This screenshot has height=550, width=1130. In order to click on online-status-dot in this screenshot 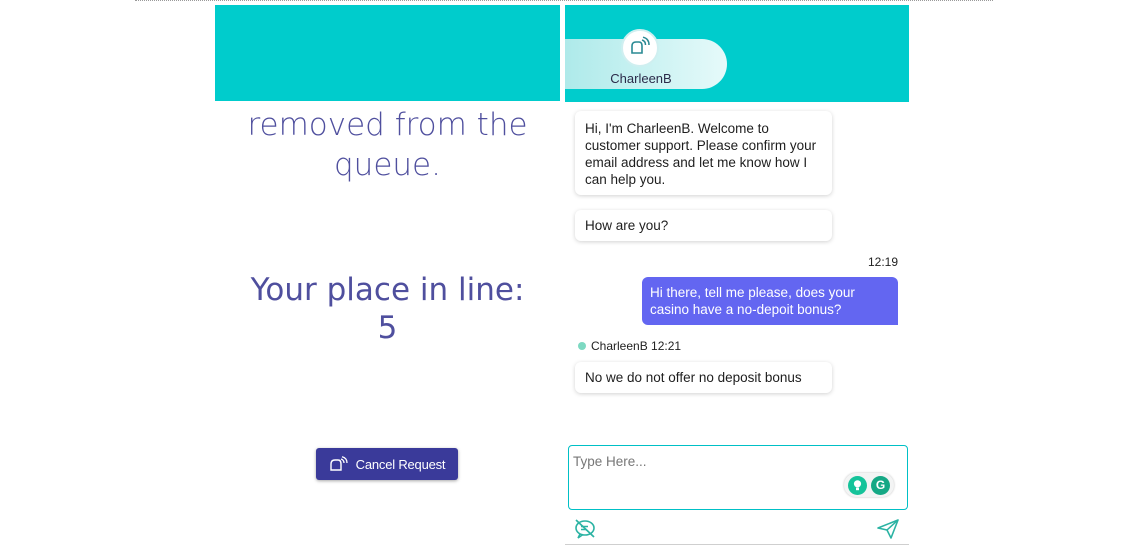, I will do `click(582, 346)`.